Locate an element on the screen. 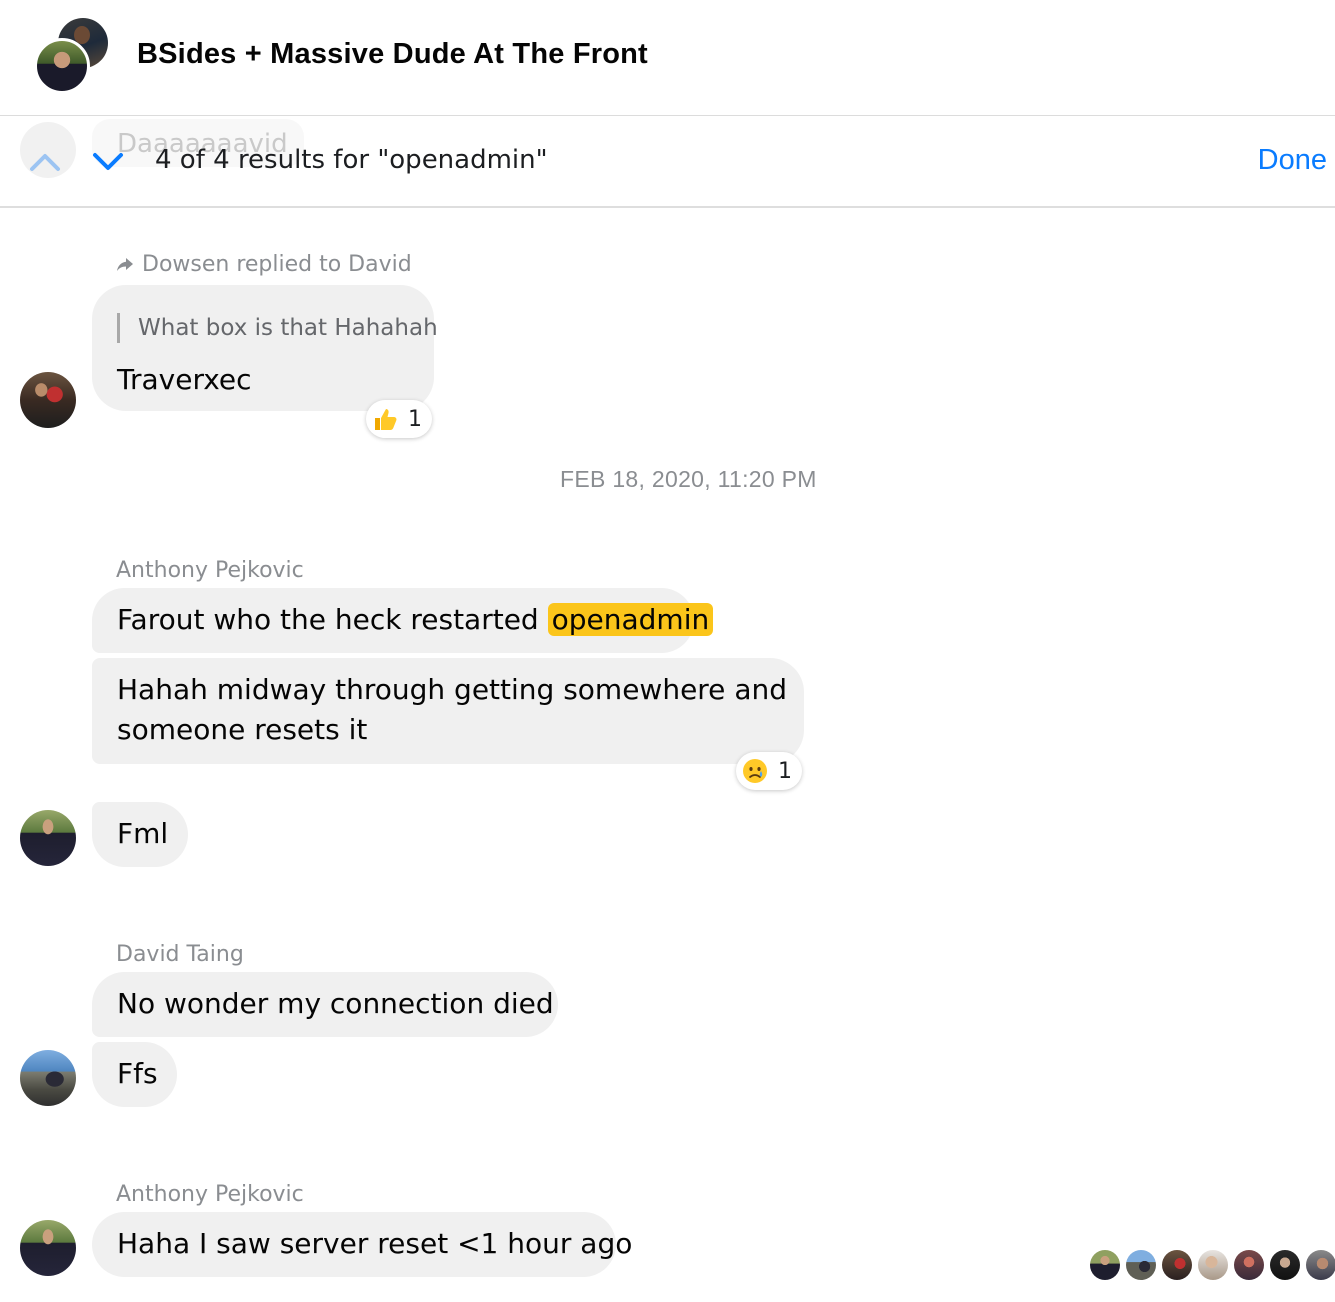  chevron-up-icon is located at coordinates (45, 162).